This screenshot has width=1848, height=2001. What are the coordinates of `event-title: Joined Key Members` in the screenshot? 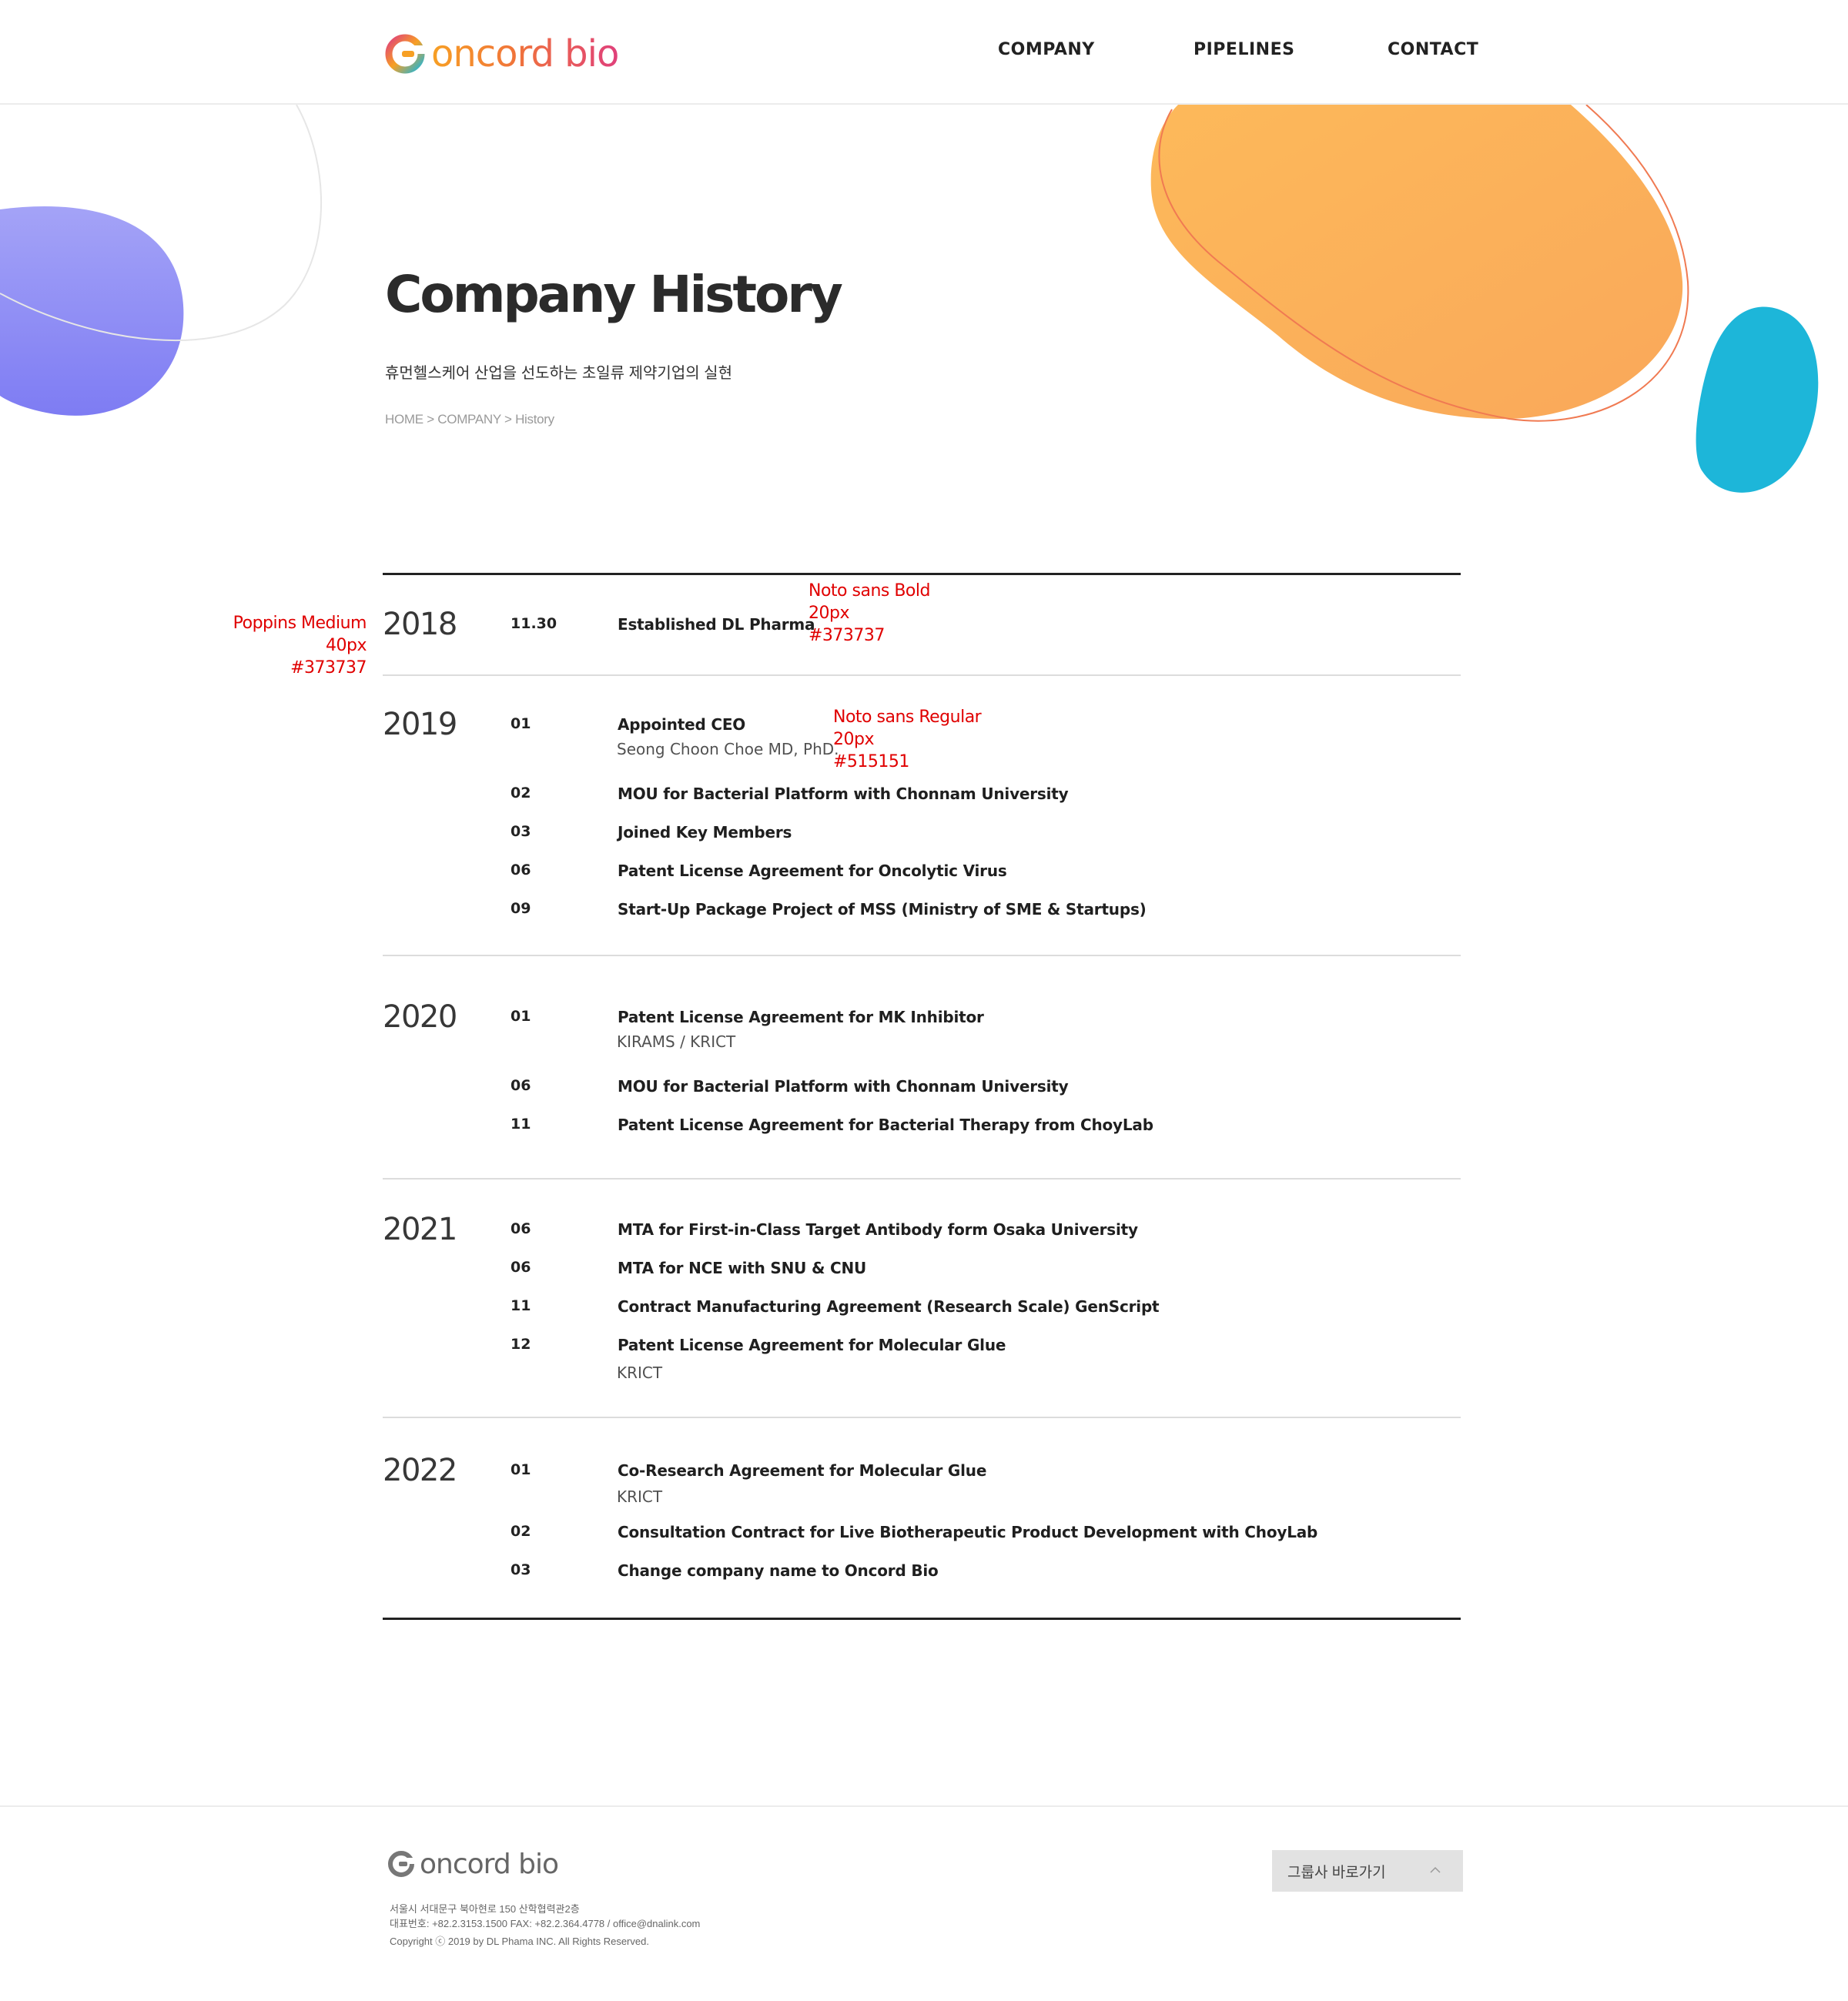 It's located at (705, 832).